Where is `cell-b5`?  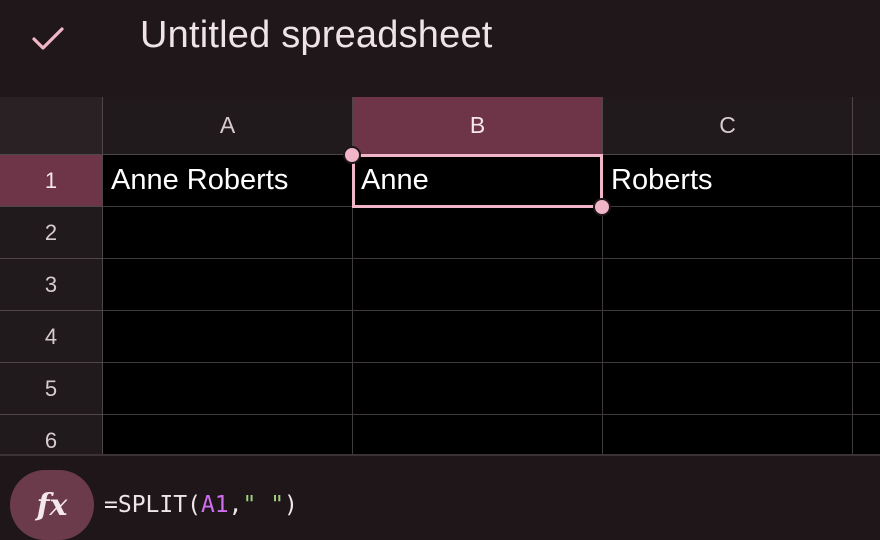
cell-b5 is located at coordinates (478, 389).